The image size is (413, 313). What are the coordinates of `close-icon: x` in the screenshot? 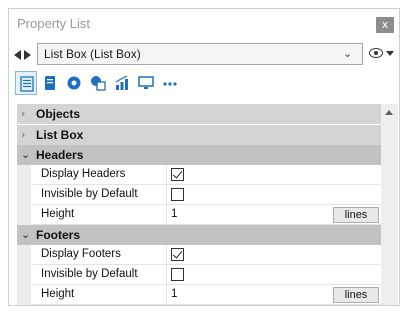 It's located at (385, 24).